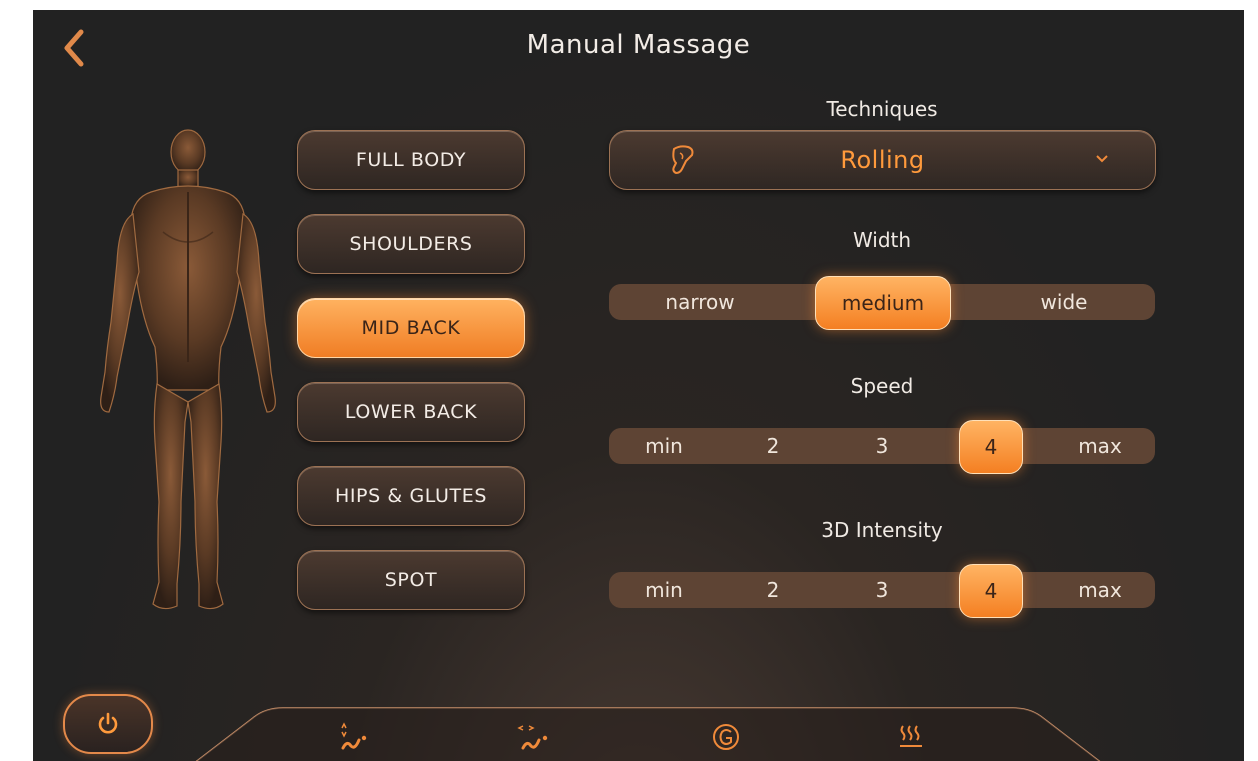  Describe the element at coordinates (411, 160) in the screenshot. I see `zone-full-body-button: FULL BODY` at that location.